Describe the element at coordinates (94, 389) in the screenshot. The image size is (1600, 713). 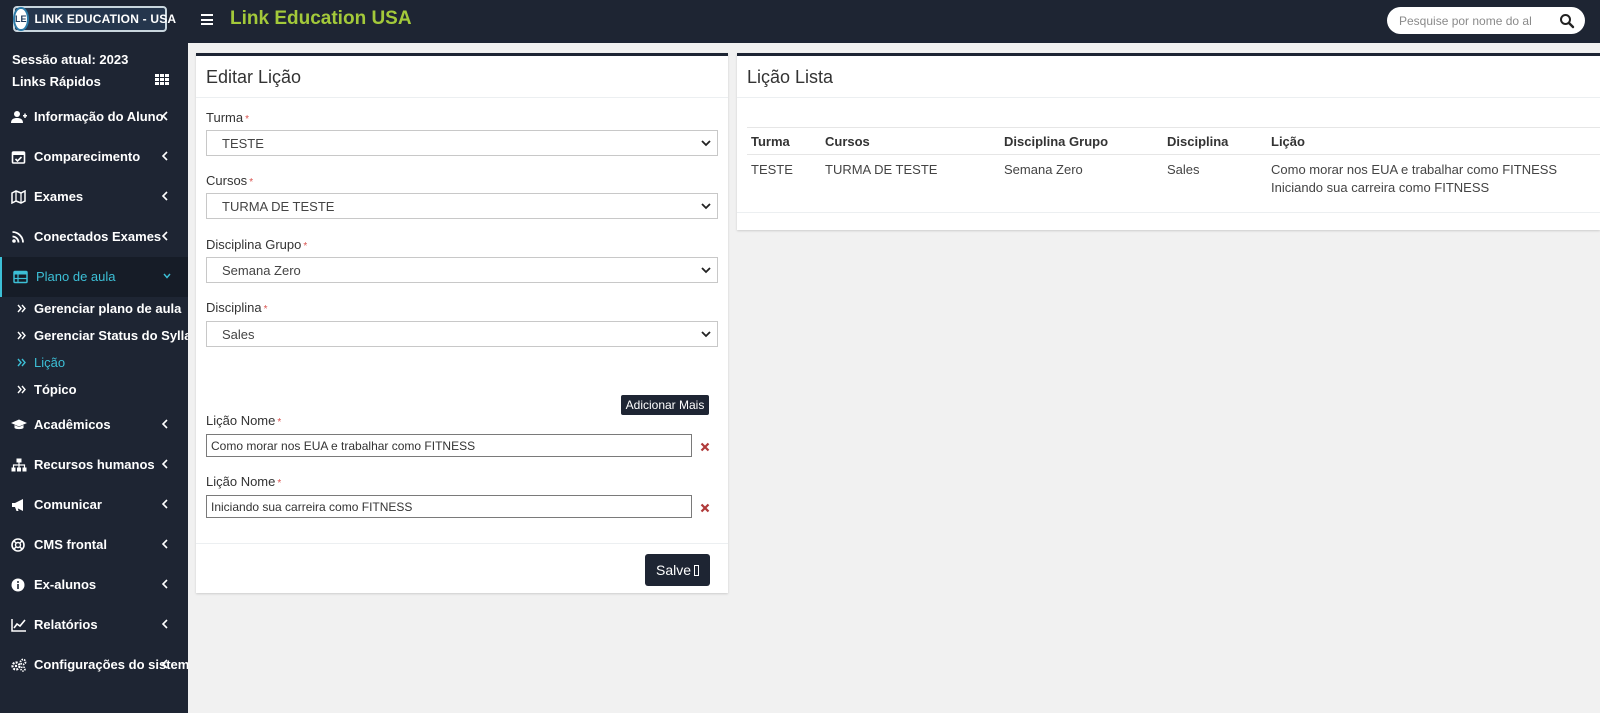
I see `sidebar-subitem-topico: Tópico` at that location.